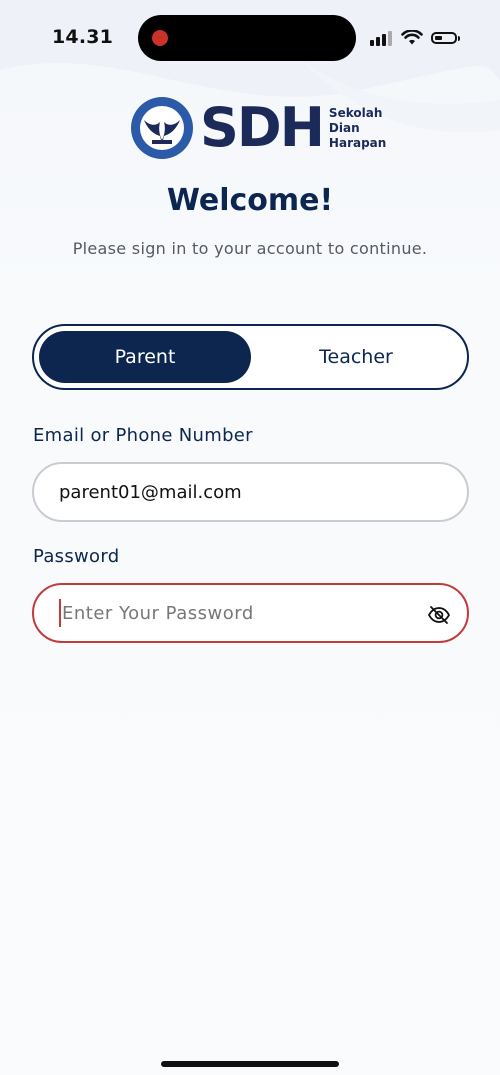  What do you see at coordinates (344, 127) in the screenshot?
I see `logo-name-line: Dian` at bounding box center [344, 127].